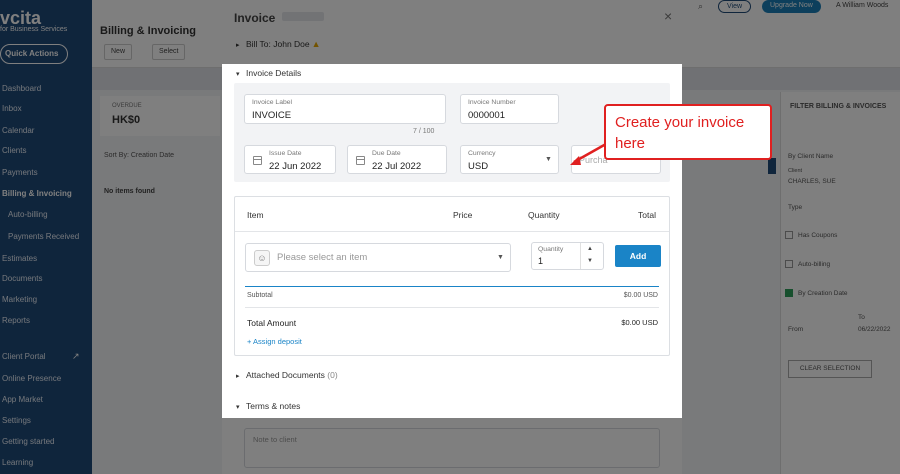 Image resolution: width=900 pixels, height=474 pixels. What do you see at coordinates (551, 249) in the screenshot?
I see `quantity-label: Quantity` at bounding box center [551, 249].